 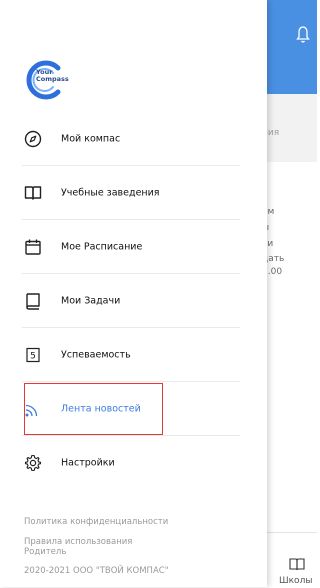 I want to click on compass-icon, so click(x=33, y=139).